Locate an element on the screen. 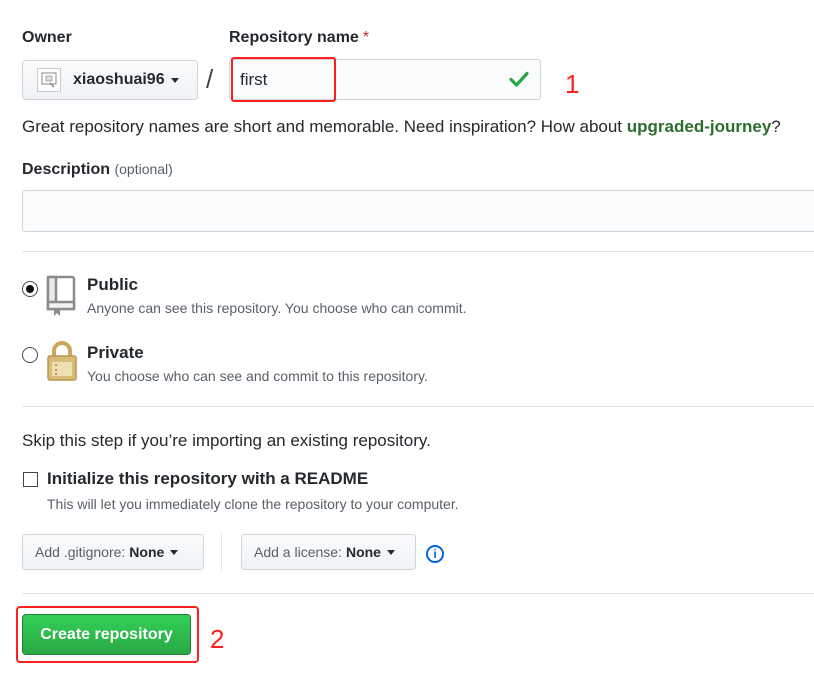  gitignore-dropdown: Add .gitignore: None is located at coordinates (113, 552).